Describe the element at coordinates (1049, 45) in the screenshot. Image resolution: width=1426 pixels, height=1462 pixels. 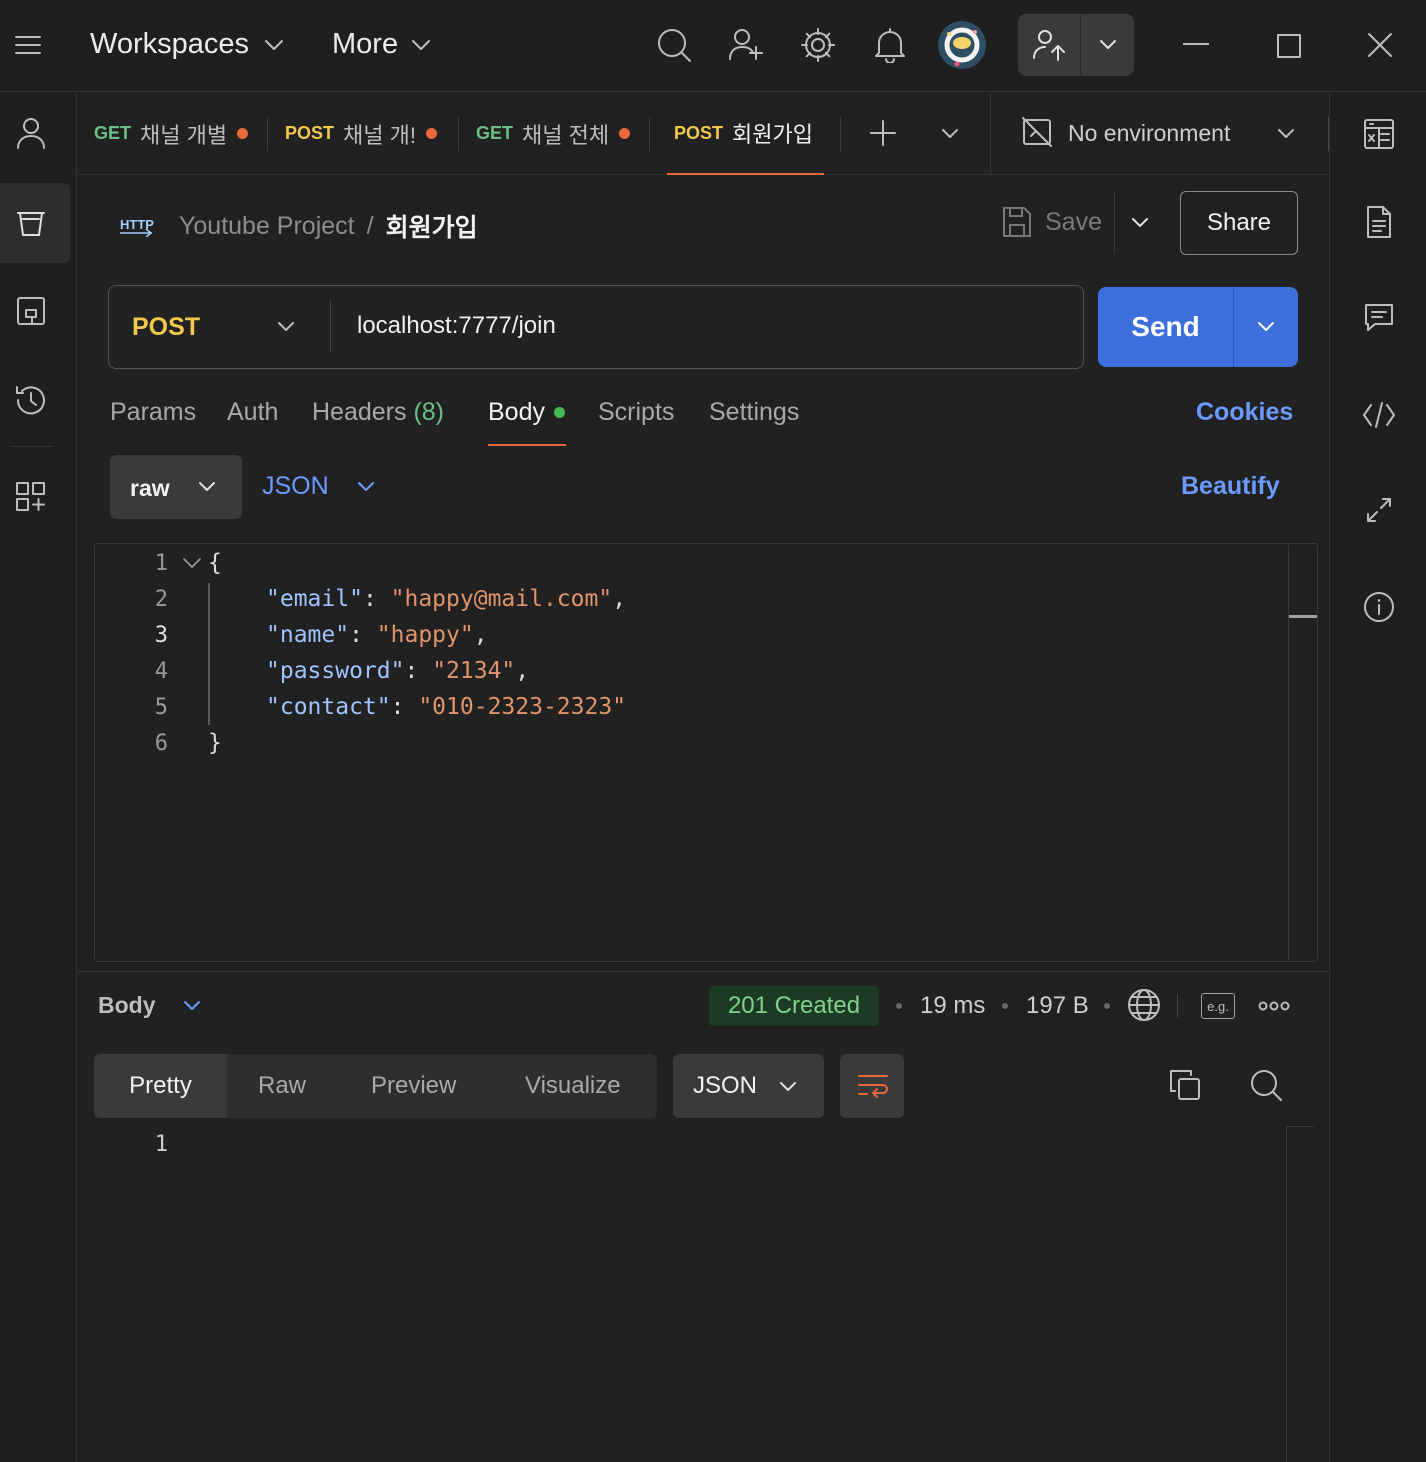
I see `user-sync-icon` at that location.